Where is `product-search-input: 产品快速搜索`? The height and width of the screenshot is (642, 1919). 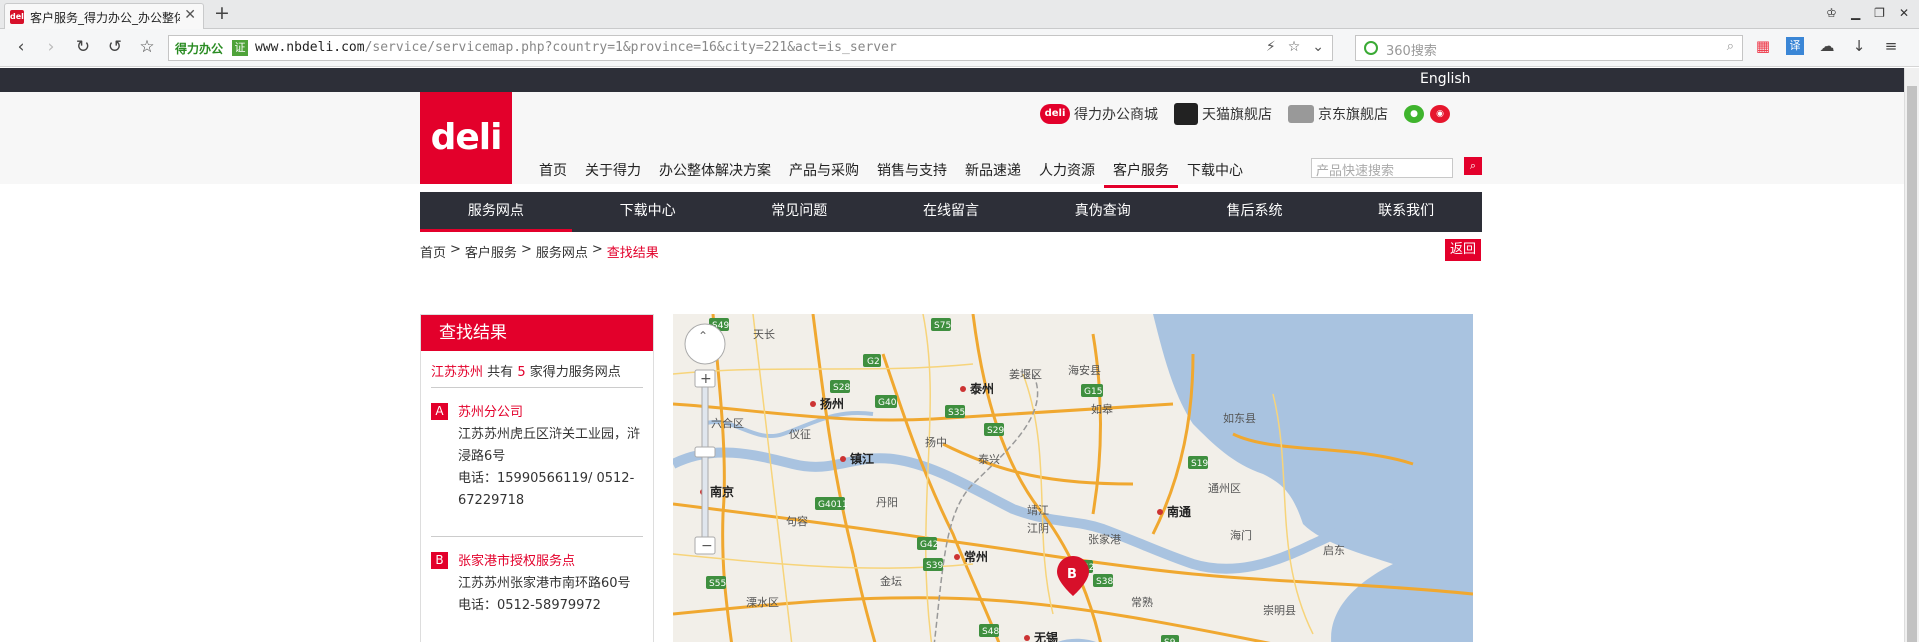
product-search-input: 产品快速搜索 is located at coordinates (1382, 168).